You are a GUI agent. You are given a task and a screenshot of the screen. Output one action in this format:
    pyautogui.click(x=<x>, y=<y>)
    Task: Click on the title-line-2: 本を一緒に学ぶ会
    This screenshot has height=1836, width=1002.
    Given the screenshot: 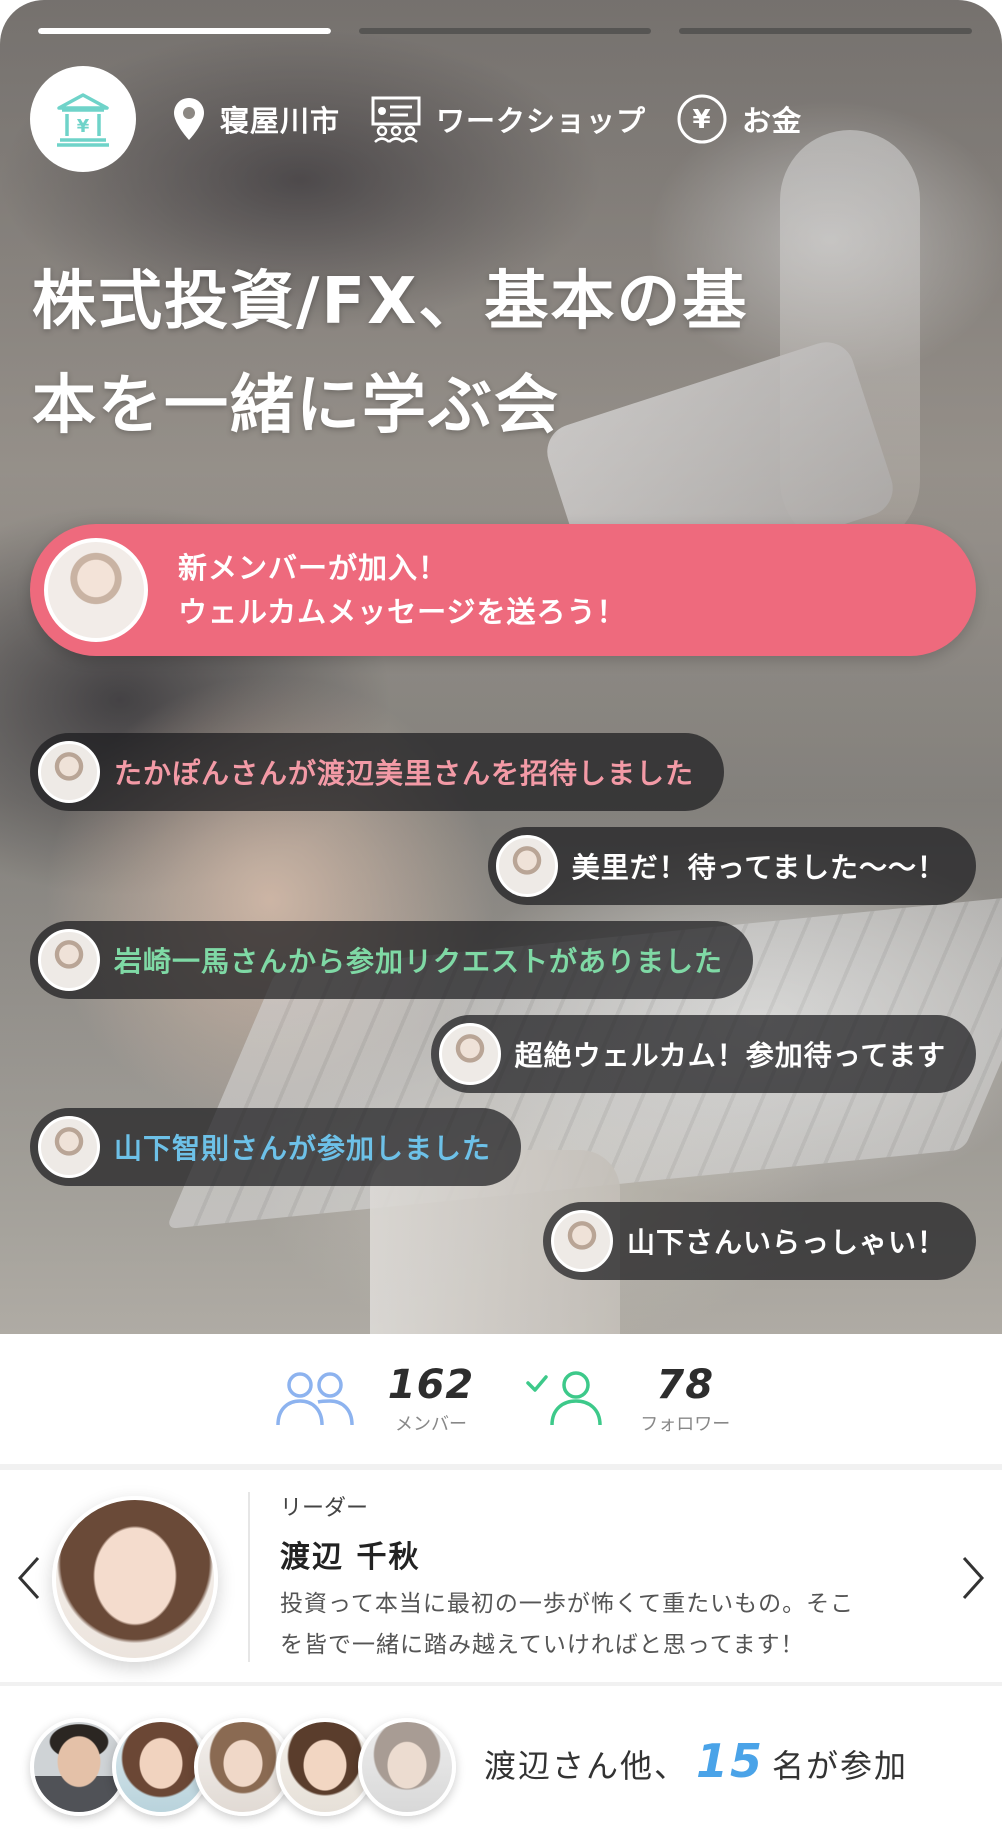 What is the action you would take?
    pyautogui.click(x=296, y=406)
    